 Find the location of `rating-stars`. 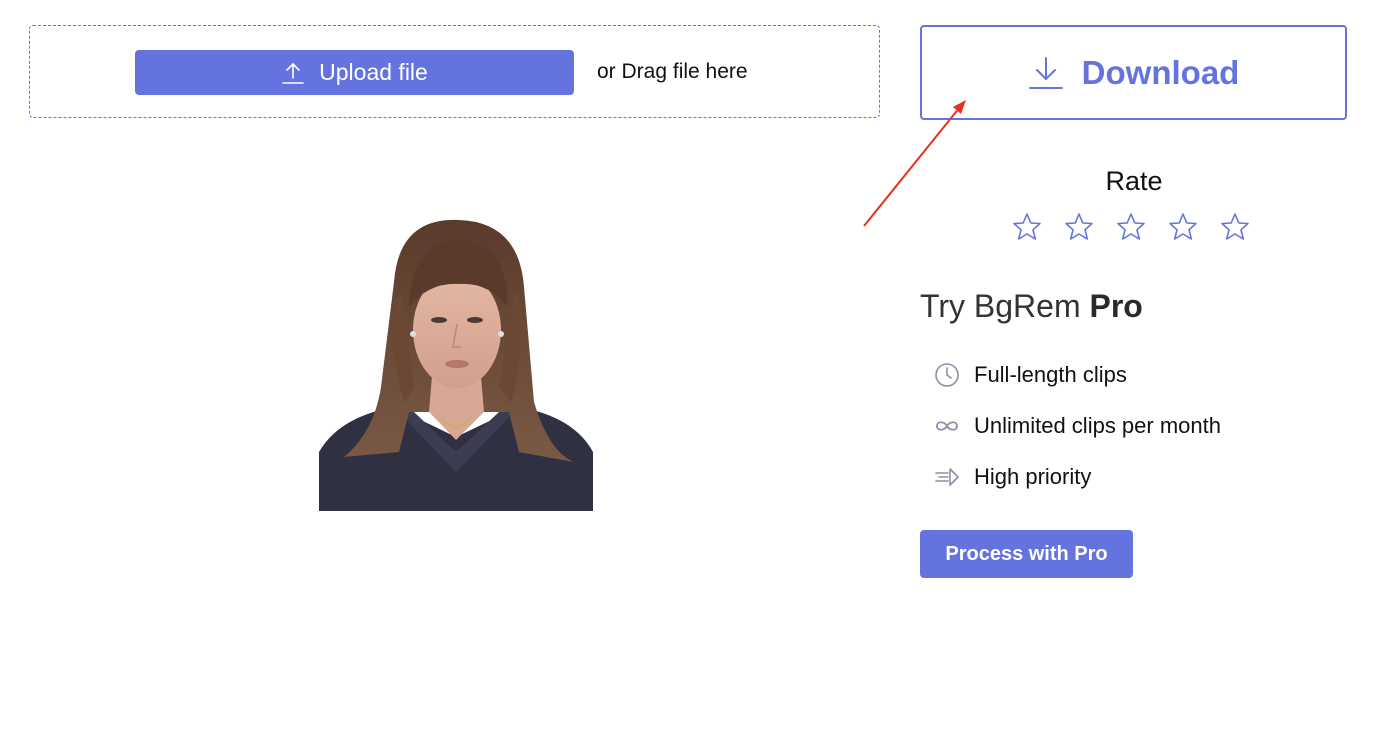

rating-stars is located at coordinates (1131, 227).